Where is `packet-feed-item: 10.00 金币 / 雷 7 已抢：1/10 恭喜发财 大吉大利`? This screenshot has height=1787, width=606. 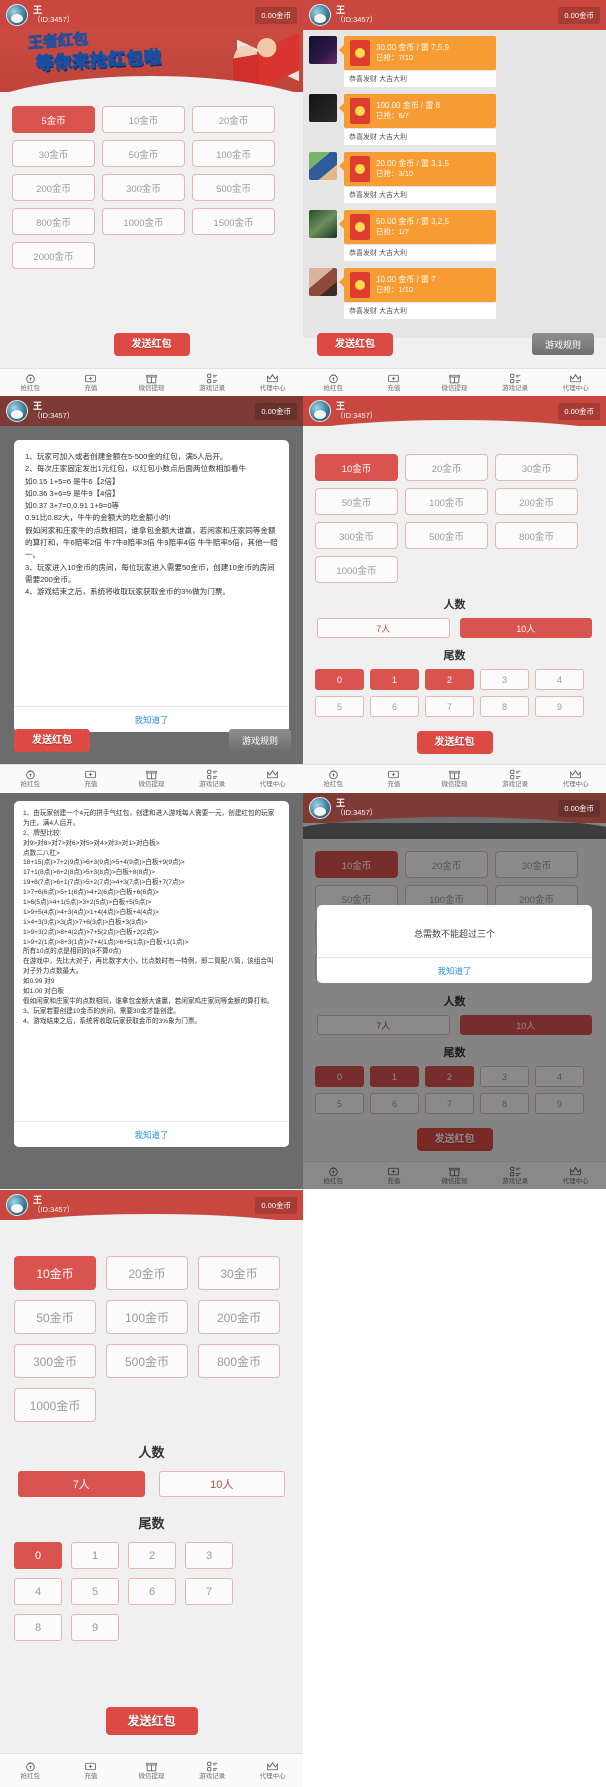
packet-feed-item: 10.00 金币 / 雷 7 已抢：1/10 恭喜发财 大吉大利 is located at coordinates (454, 293).